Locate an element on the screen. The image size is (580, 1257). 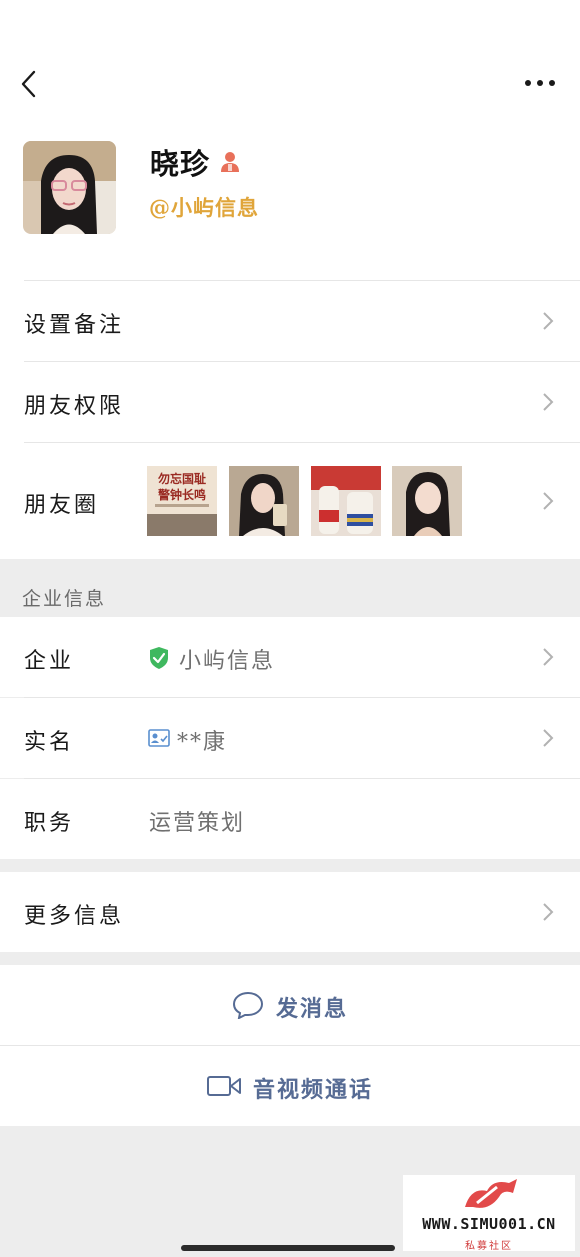
job-title-value: 运营策划 is located at coordinates (197, 823).